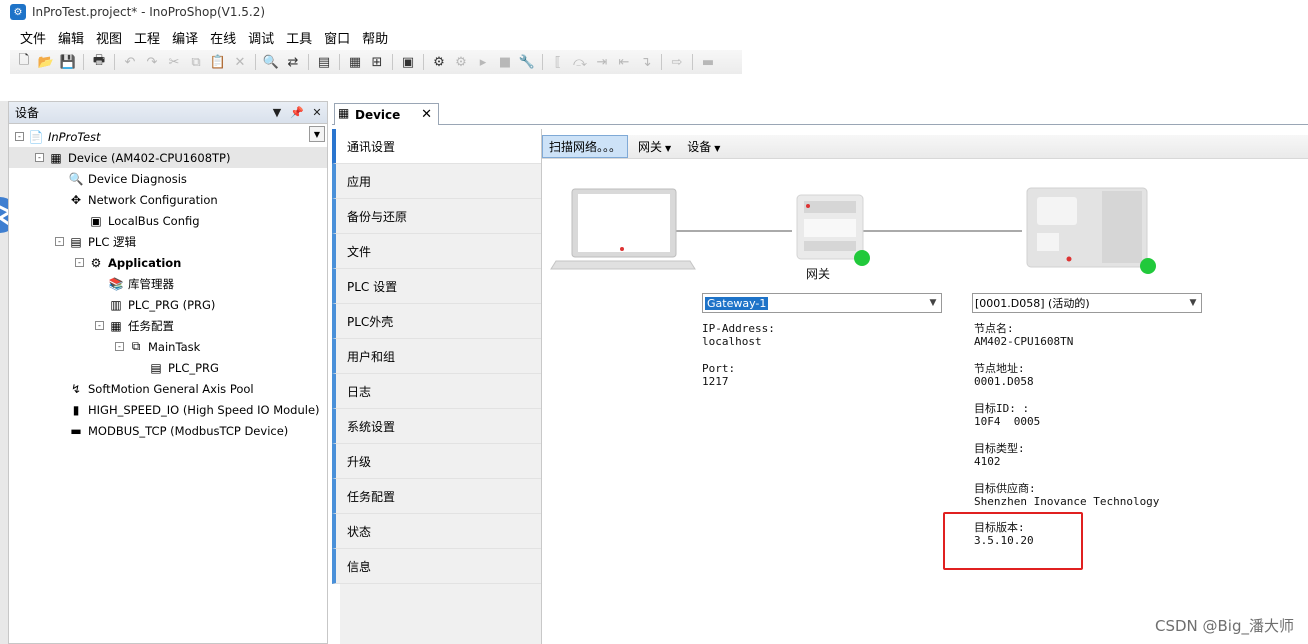 The height and width of the screenshot is (644, 1308). What do you see at coordinates (624, 62) in the screenshot?
I see `step-out-icon: ⇤` at bounding box center [624, 62].